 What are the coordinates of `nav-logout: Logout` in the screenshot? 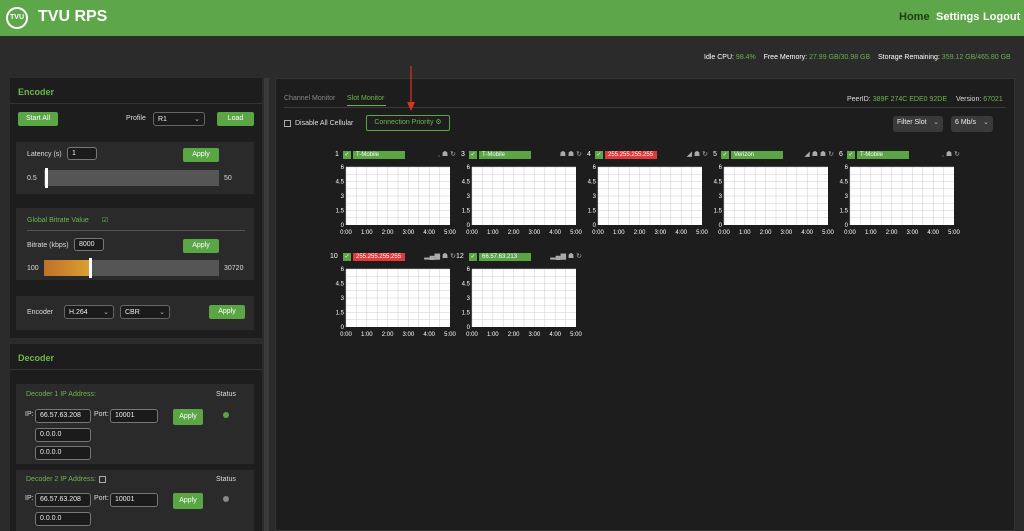 It's located at (1001, 17).